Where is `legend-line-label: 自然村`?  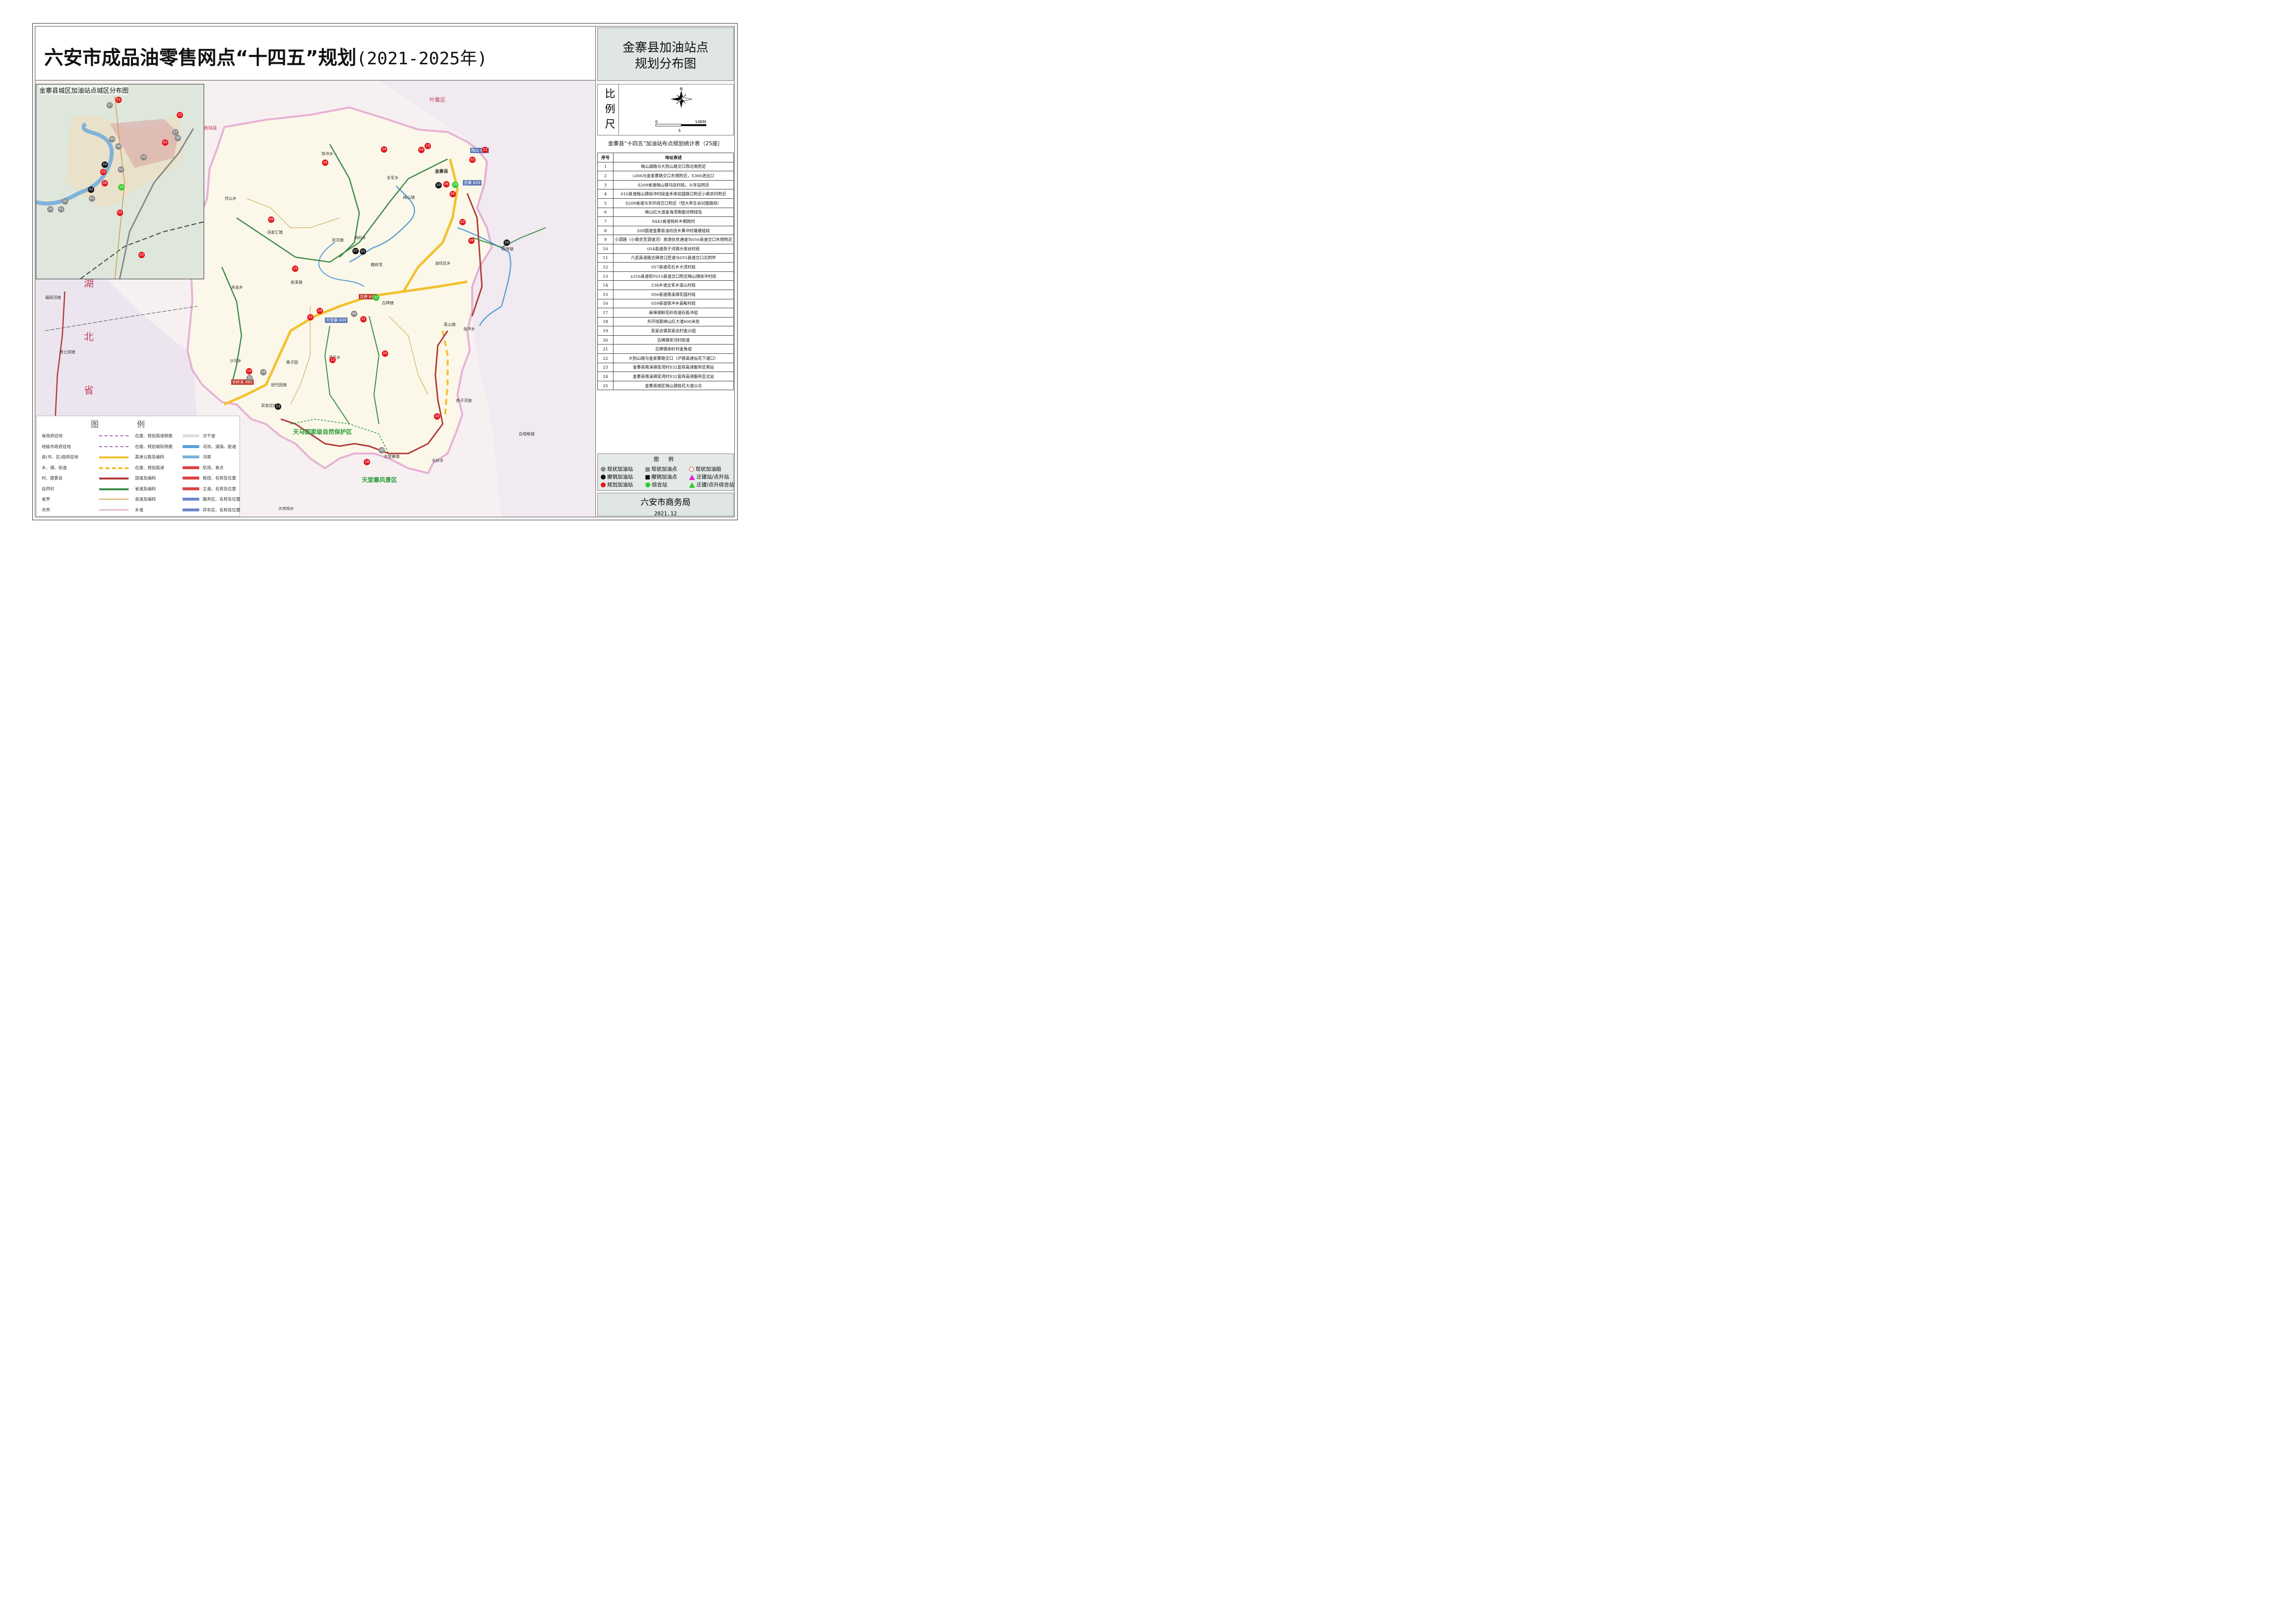
legend-line-label: 自然村 is located at coordinates (48, 489).